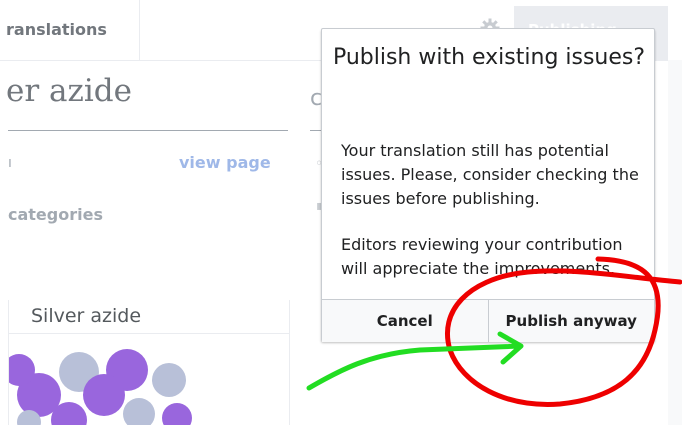 The width and height of the screenshot is (682, 425). I want to click on infobox: Silver azide, so click(149, 362).